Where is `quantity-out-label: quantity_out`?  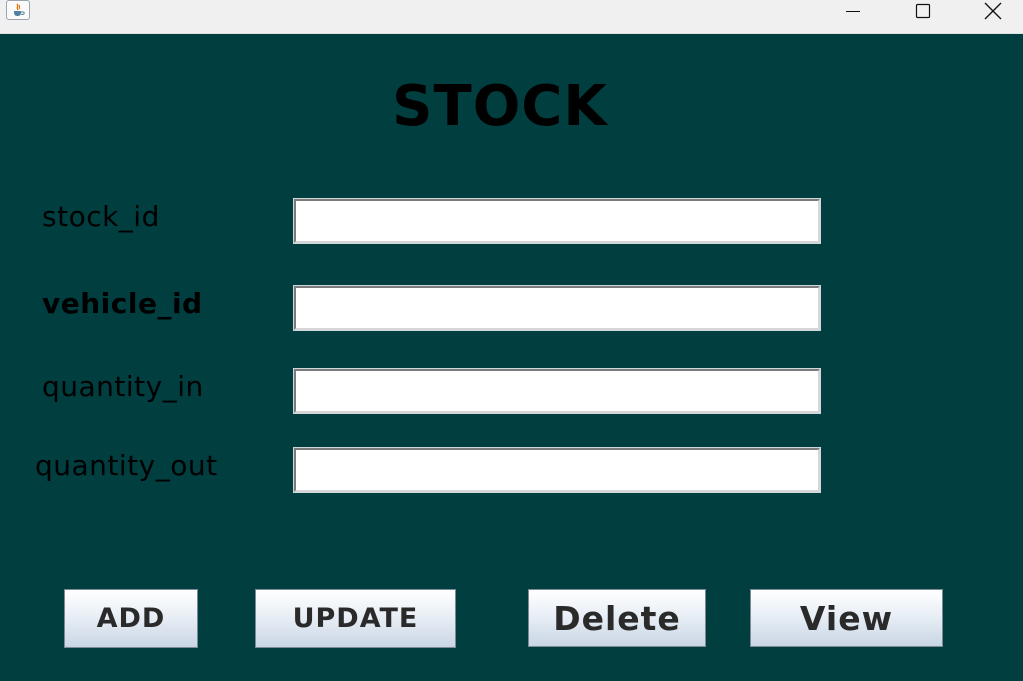 quantity-out-label: quantity_out is located at coordinates (126, 465).